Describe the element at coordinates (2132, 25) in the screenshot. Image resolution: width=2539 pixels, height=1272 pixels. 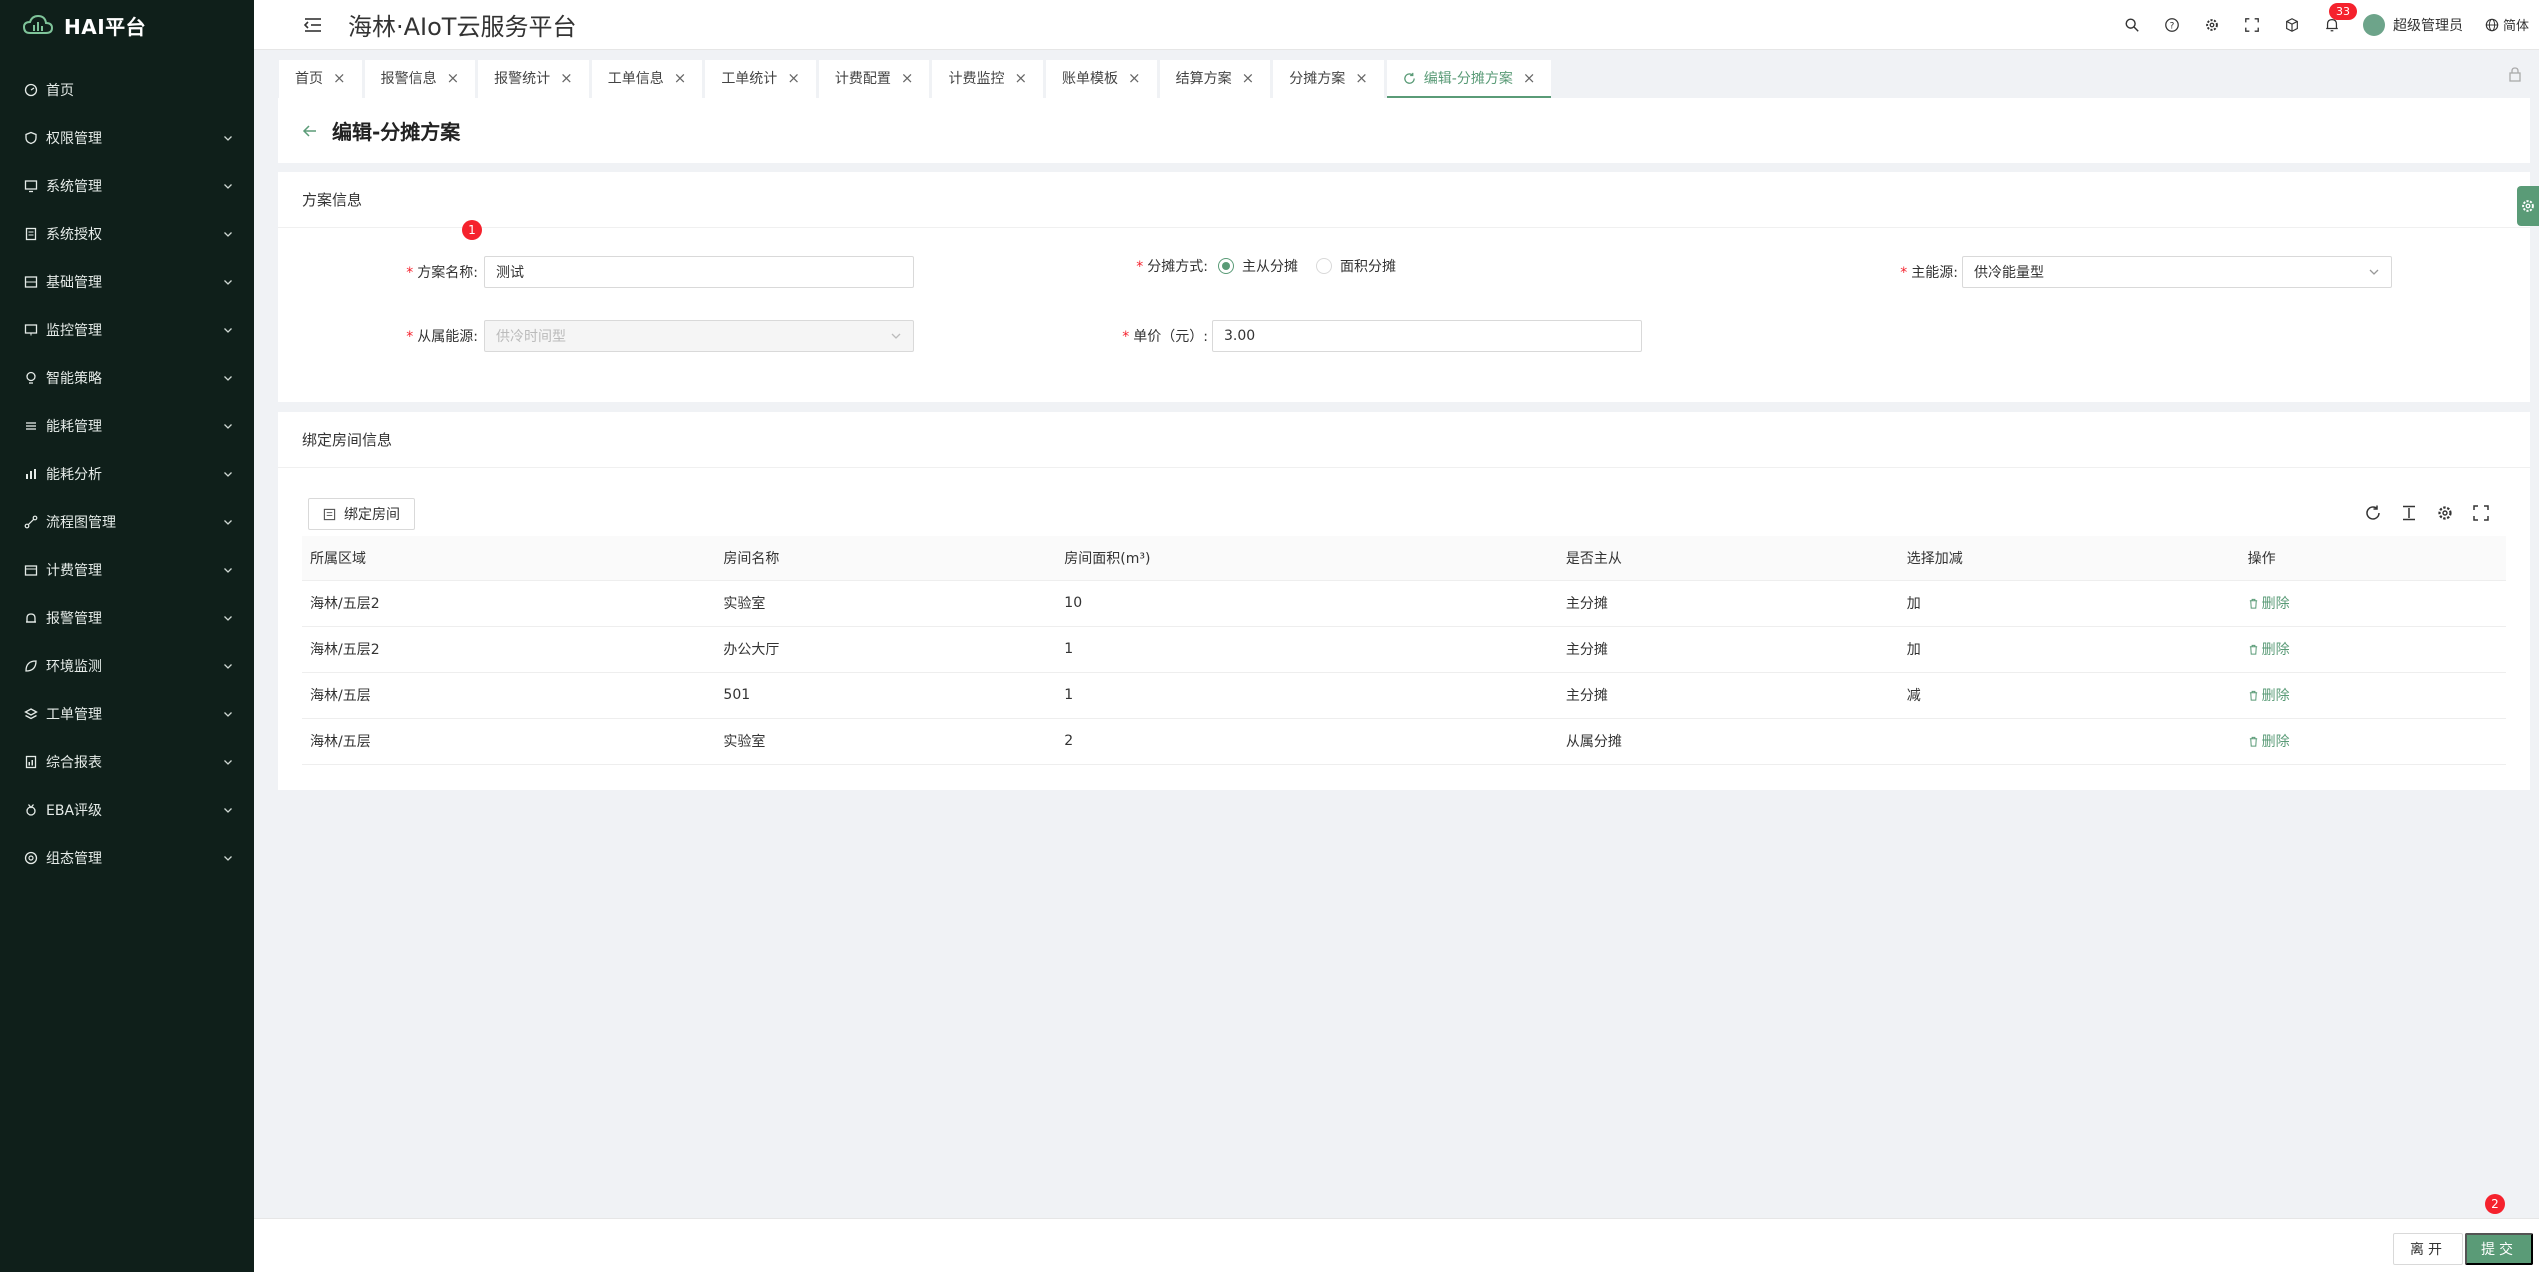
I see `search-icon` at that location.